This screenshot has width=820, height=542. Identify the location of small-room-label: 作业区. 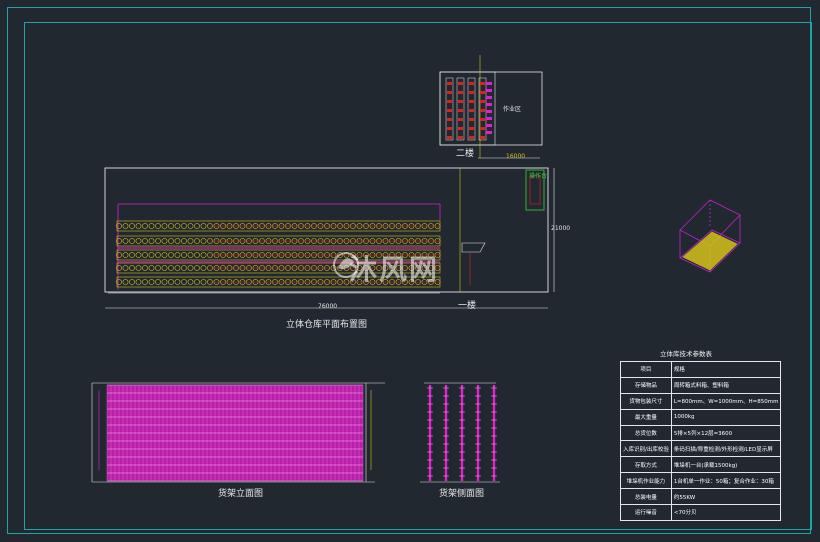
(512, 109).